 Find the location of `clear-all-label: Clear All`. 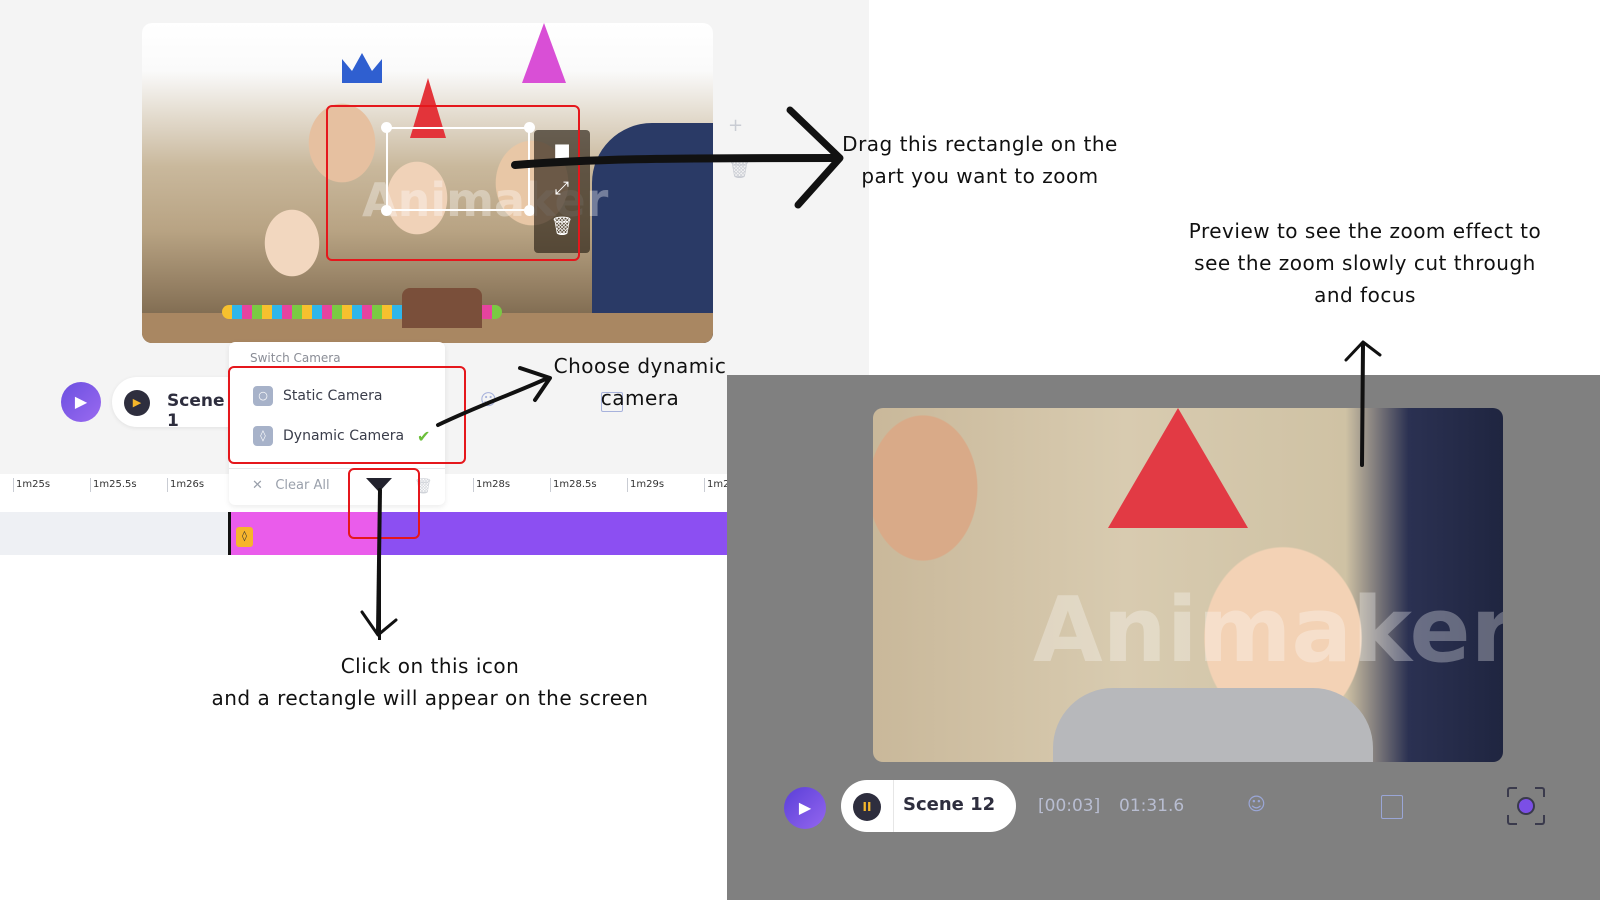

clear-all-label: Clear All is located at coordinates (302, 485).